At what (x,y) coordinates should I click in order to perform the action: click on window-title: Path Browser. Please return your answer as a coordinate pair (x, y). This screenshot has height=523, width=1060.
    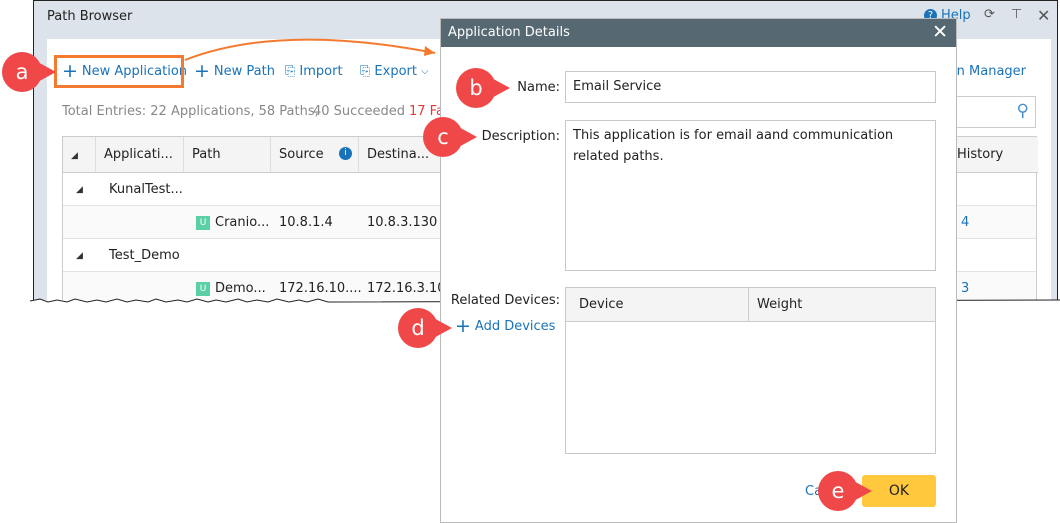
    Looking at the image, I should click on (90, 16).